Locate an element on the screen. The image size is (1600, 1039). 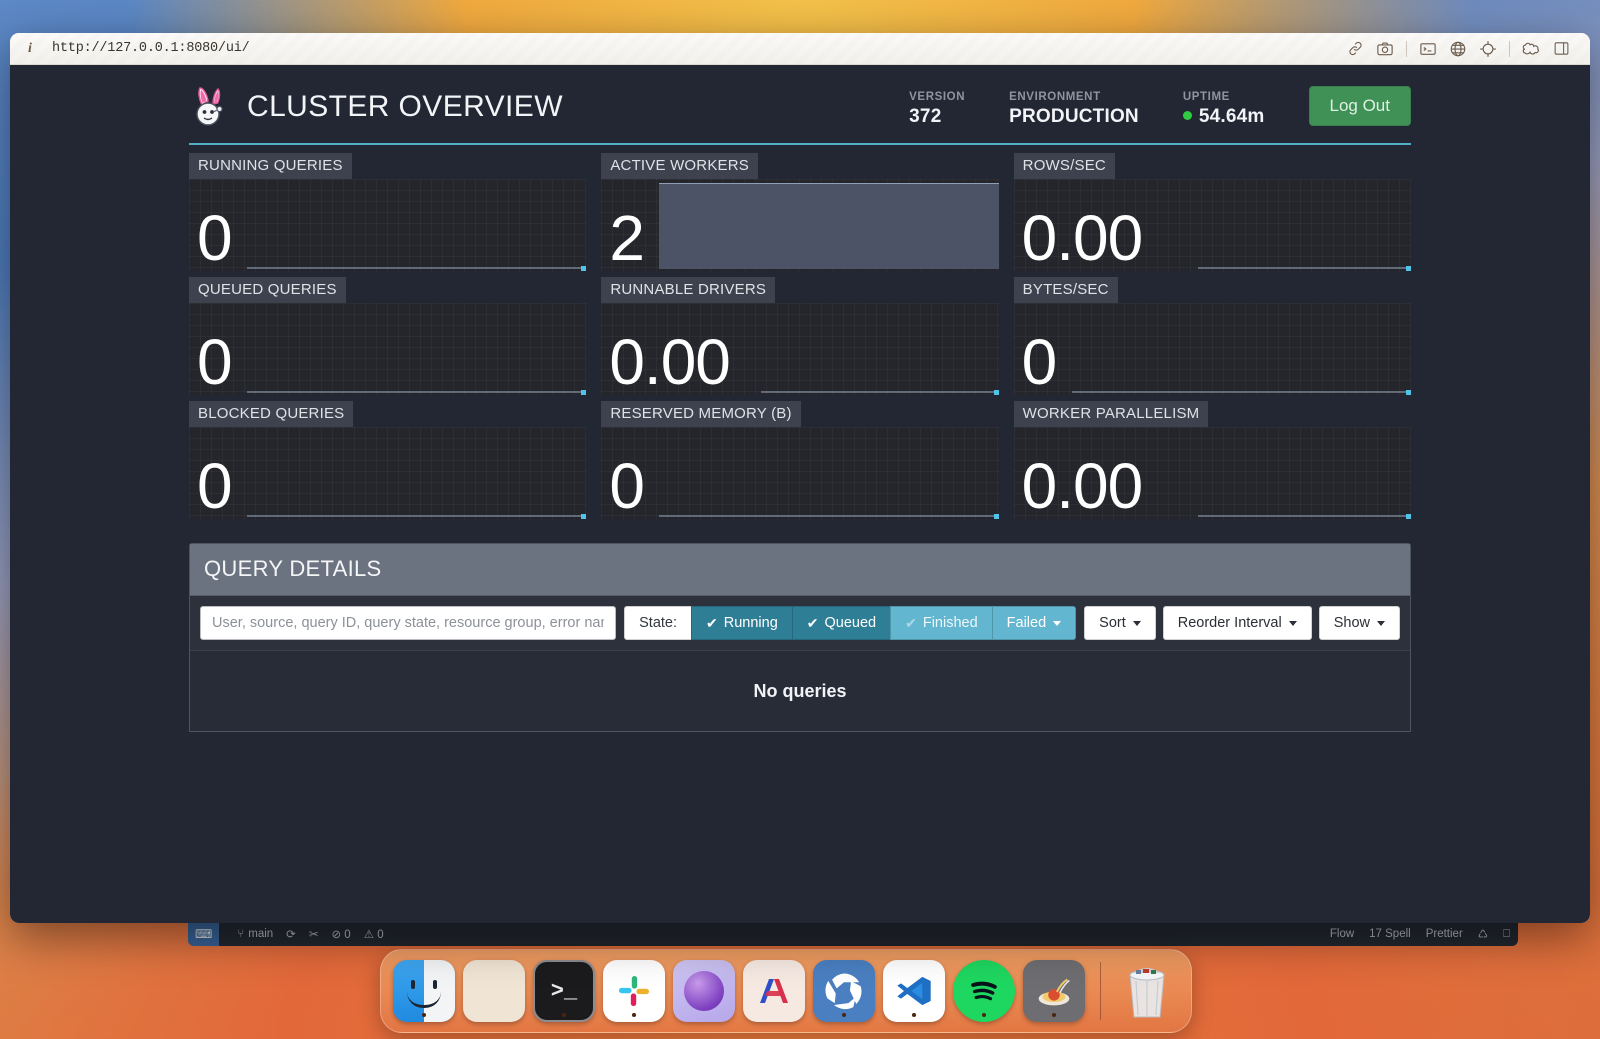
dock-item-orb is located at coordinates (704, 991).